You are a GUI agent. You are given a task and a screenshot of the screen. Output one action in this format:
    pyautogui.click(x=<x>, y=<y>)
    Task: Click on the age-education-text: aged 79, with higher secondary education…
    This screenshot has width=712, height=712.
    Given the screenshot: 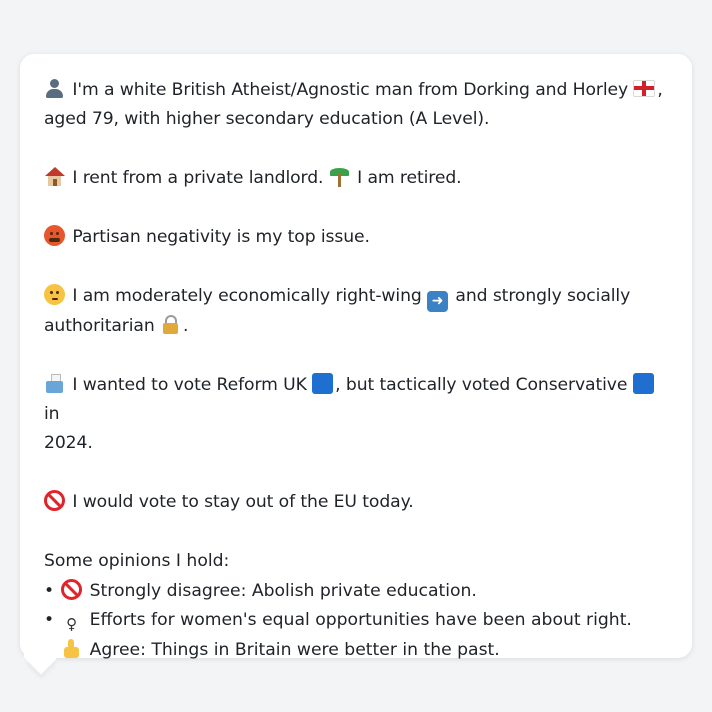 What is the action you would take?
    pyautogui.click(x=267, y=119)
    